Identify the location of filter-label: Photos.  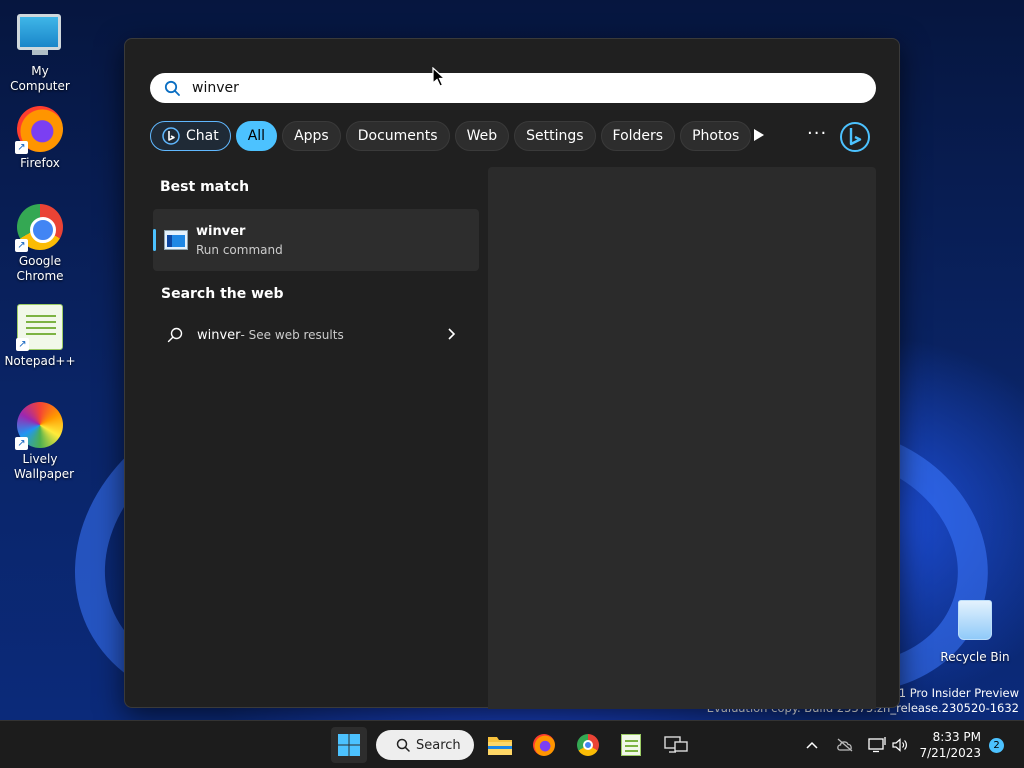
(716, 136).